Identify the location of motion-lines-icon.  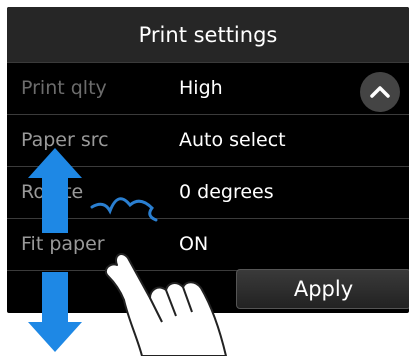
(124, 209).